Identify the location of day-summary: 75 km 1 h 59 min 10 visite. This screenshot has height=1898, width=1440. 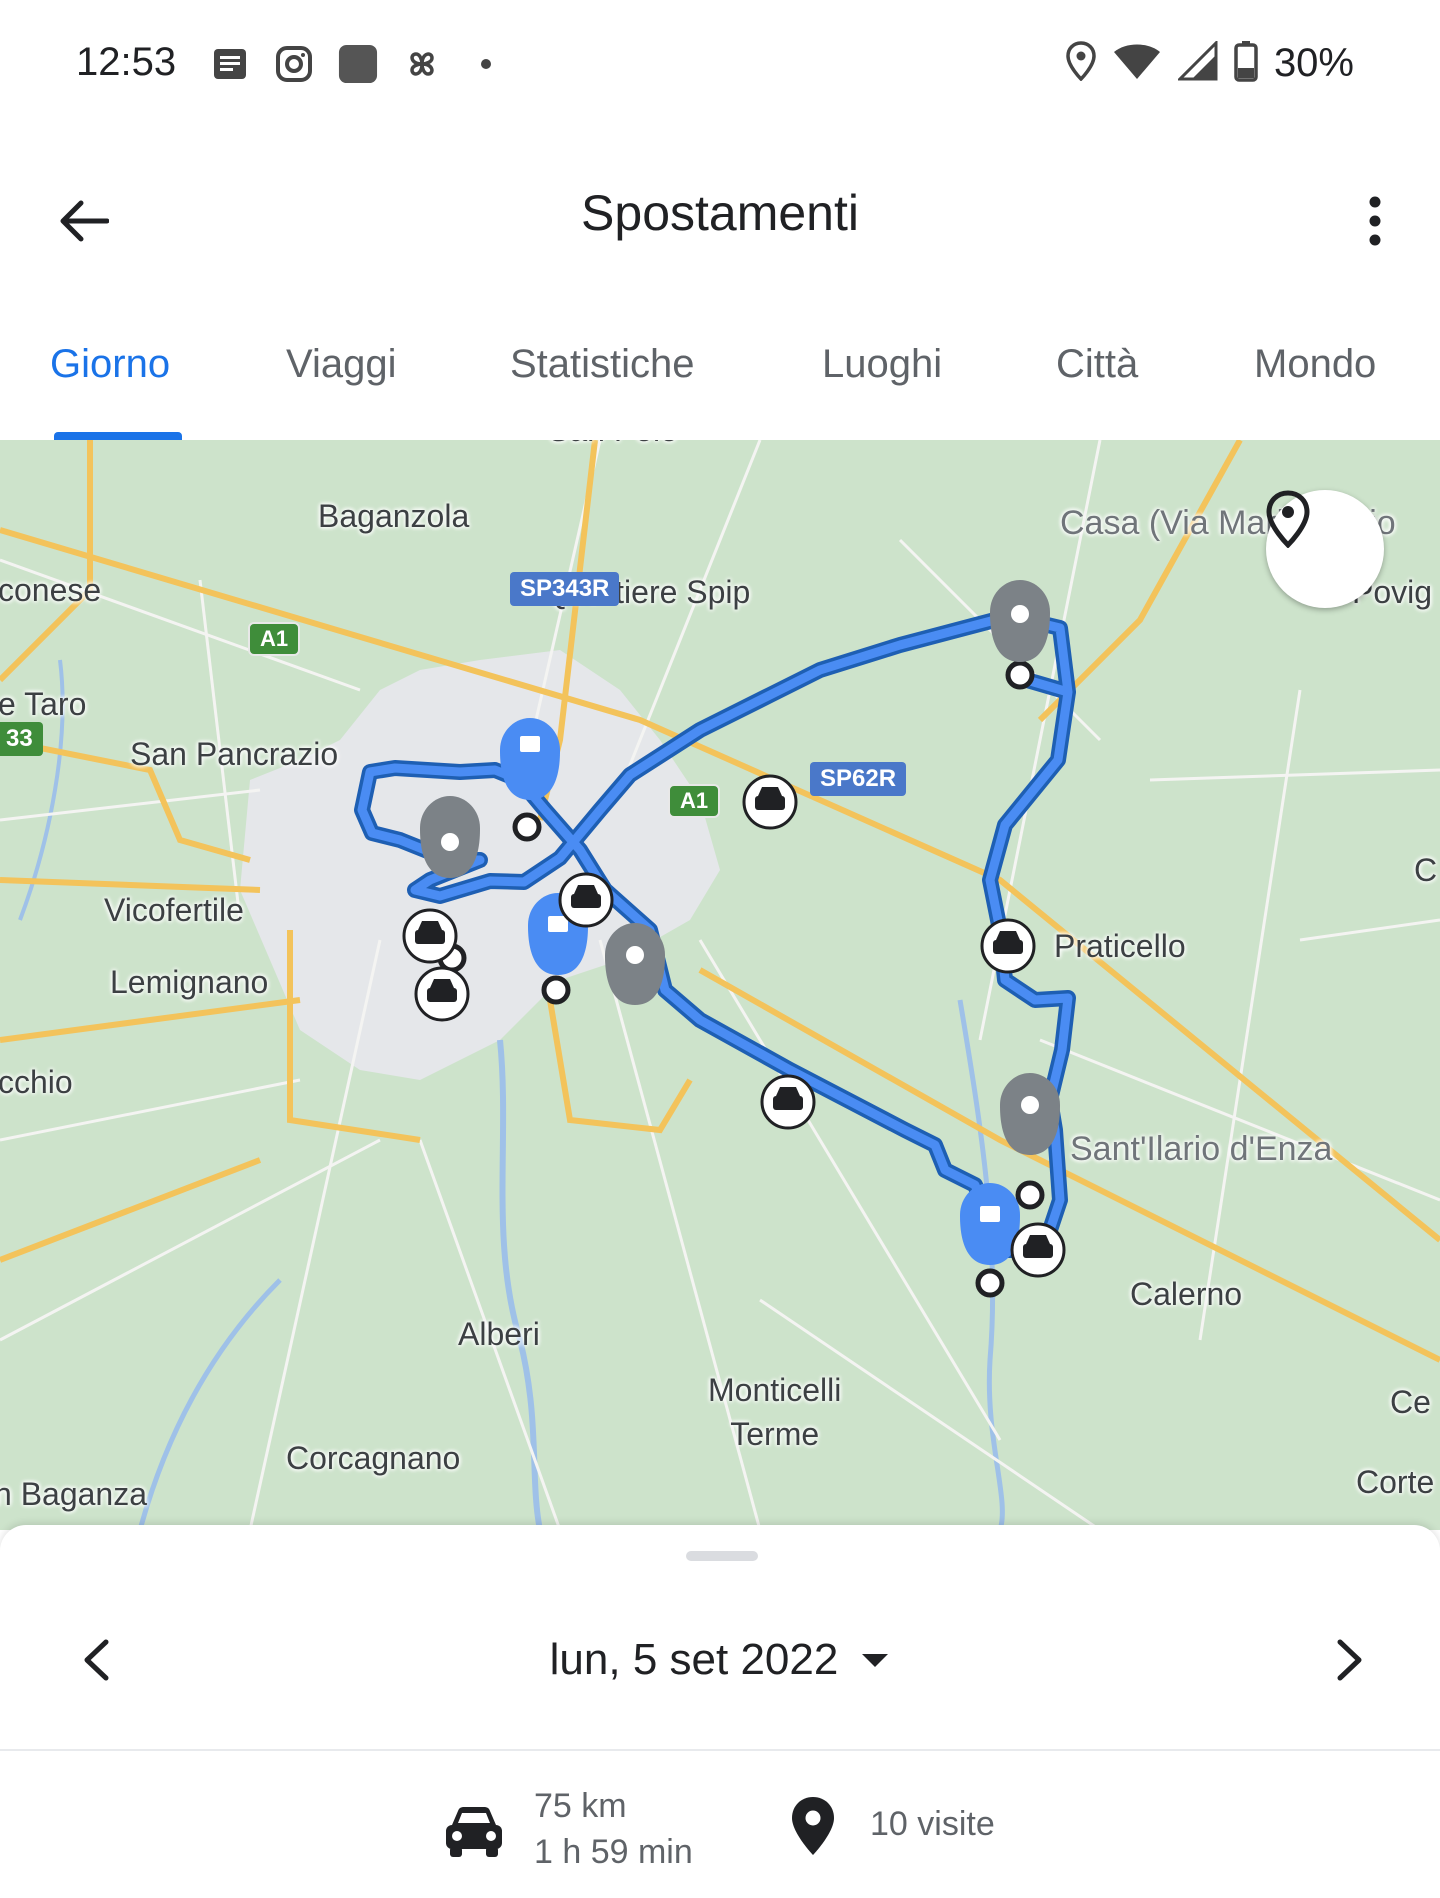
(720, 1835).